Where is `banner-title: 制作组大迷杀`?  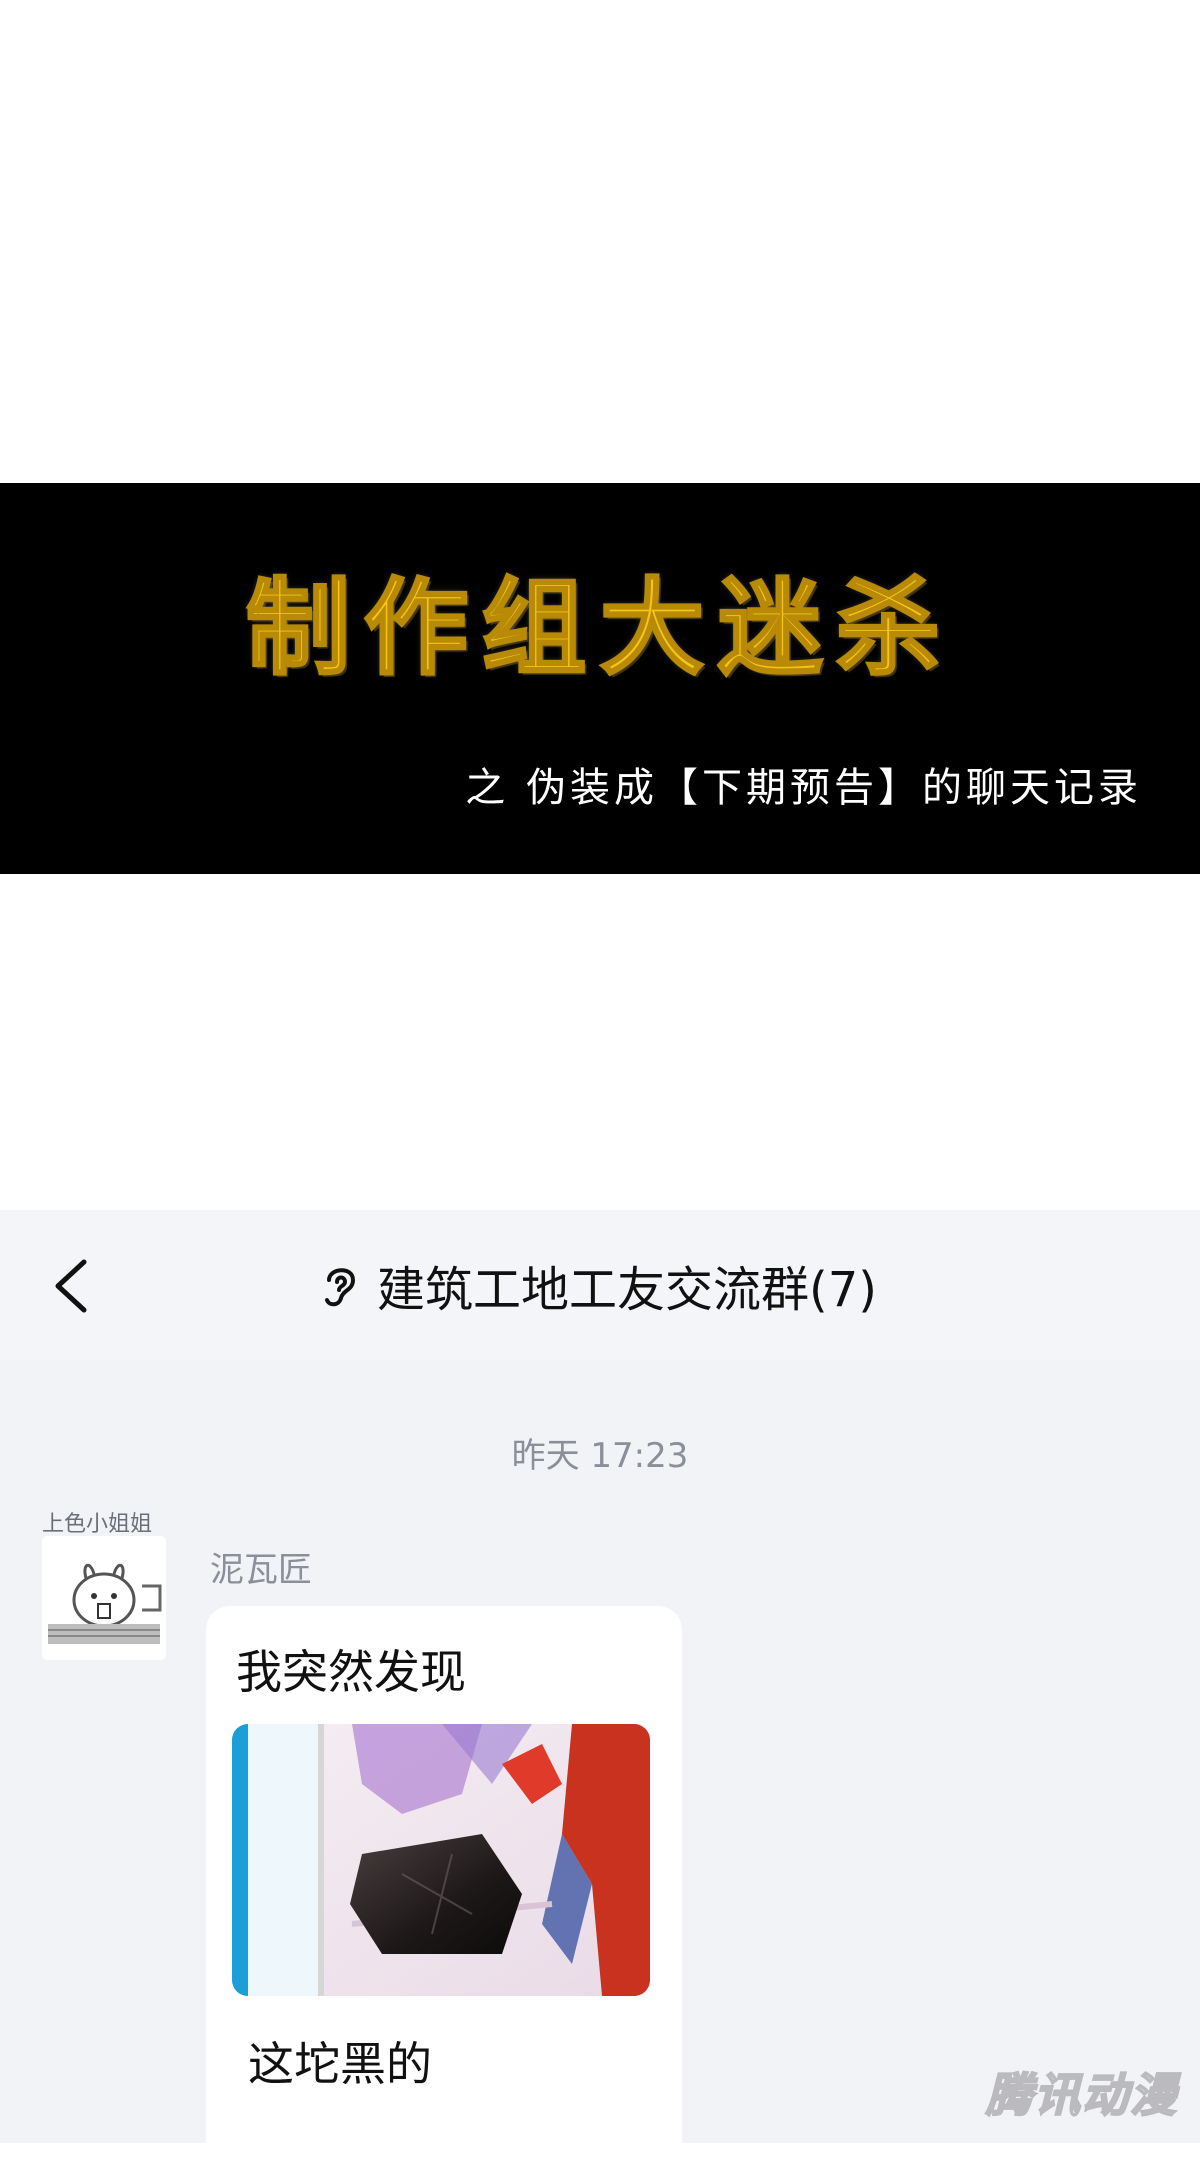
banner-title: 制作组大迷杀 is located at coordinates (599, 628).